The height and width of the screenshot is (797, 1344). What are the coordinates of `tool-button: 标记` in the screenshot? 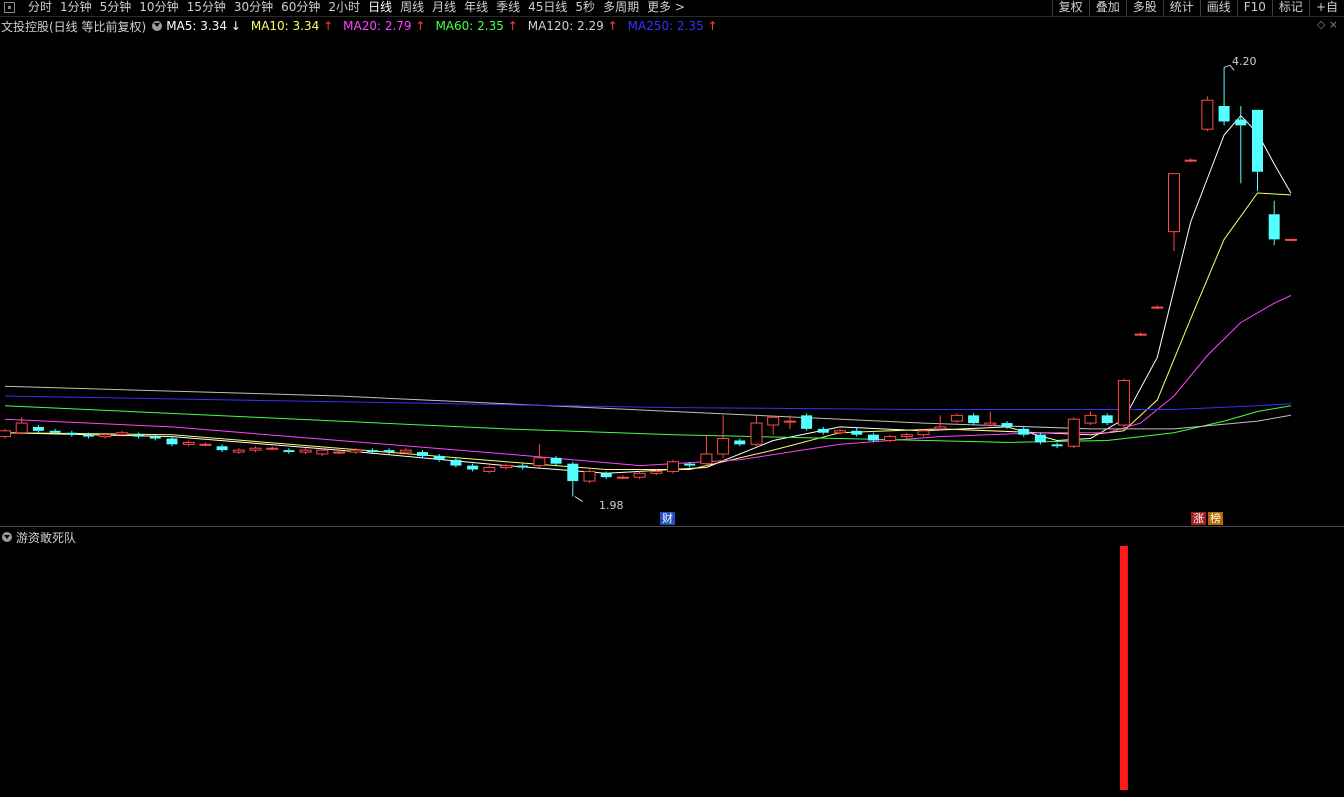 It's located at (1290, 8).